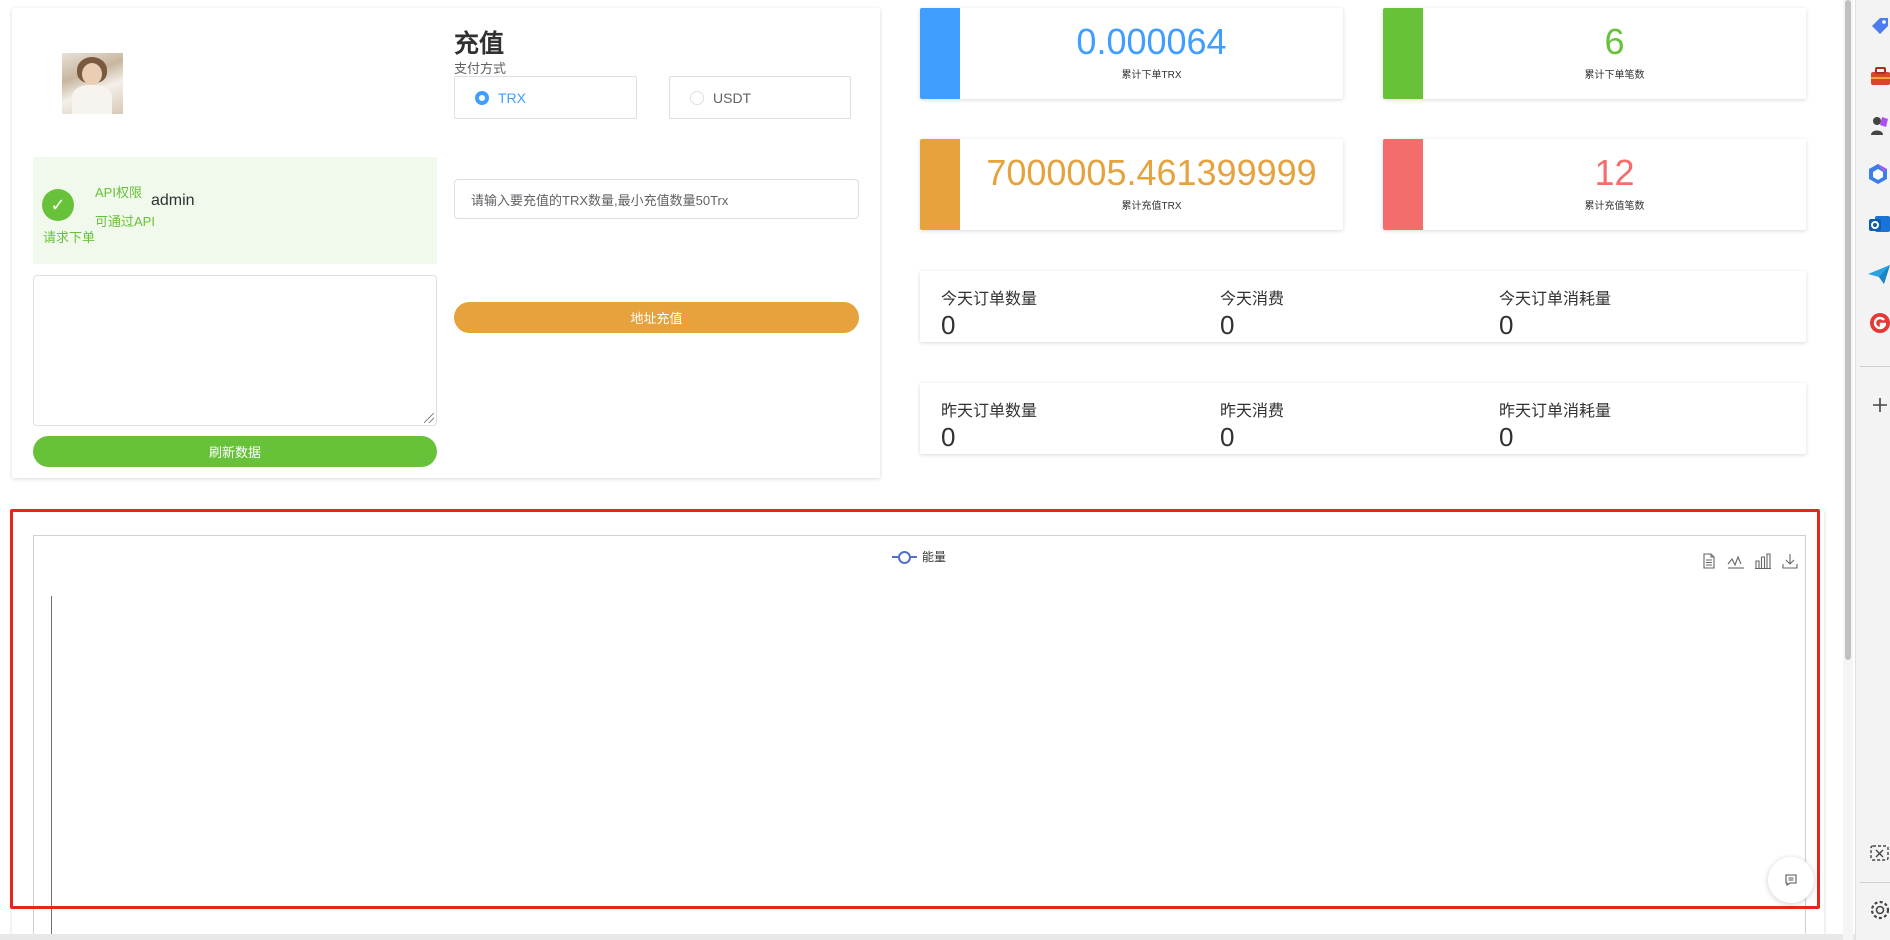 The image size is (1890, 940). I want to click on payment-method-label: 支付方式, so click(480, 68).